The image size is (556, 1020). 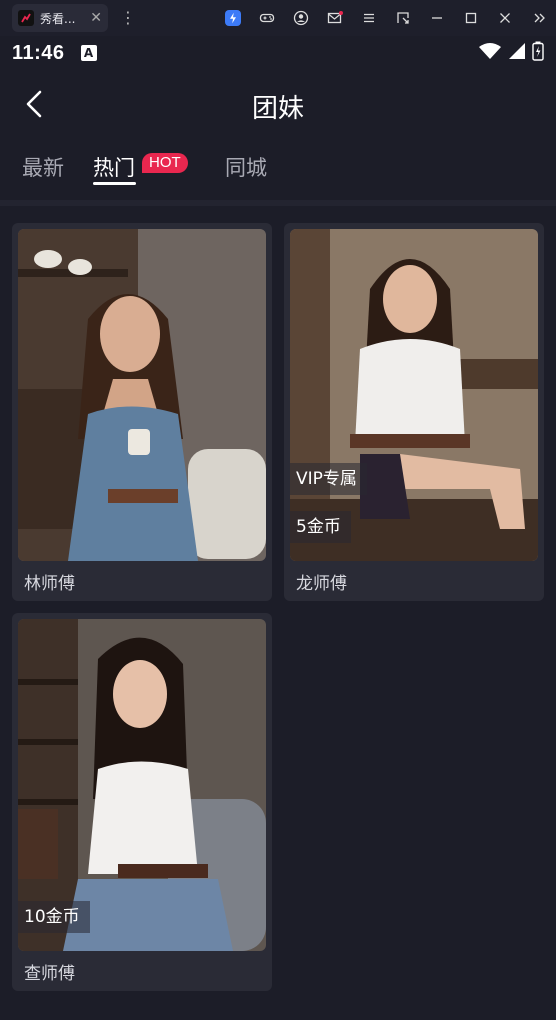 I want to click on category-tabs: 最新 热门 HOT 同城, so click(x=278, y=168).